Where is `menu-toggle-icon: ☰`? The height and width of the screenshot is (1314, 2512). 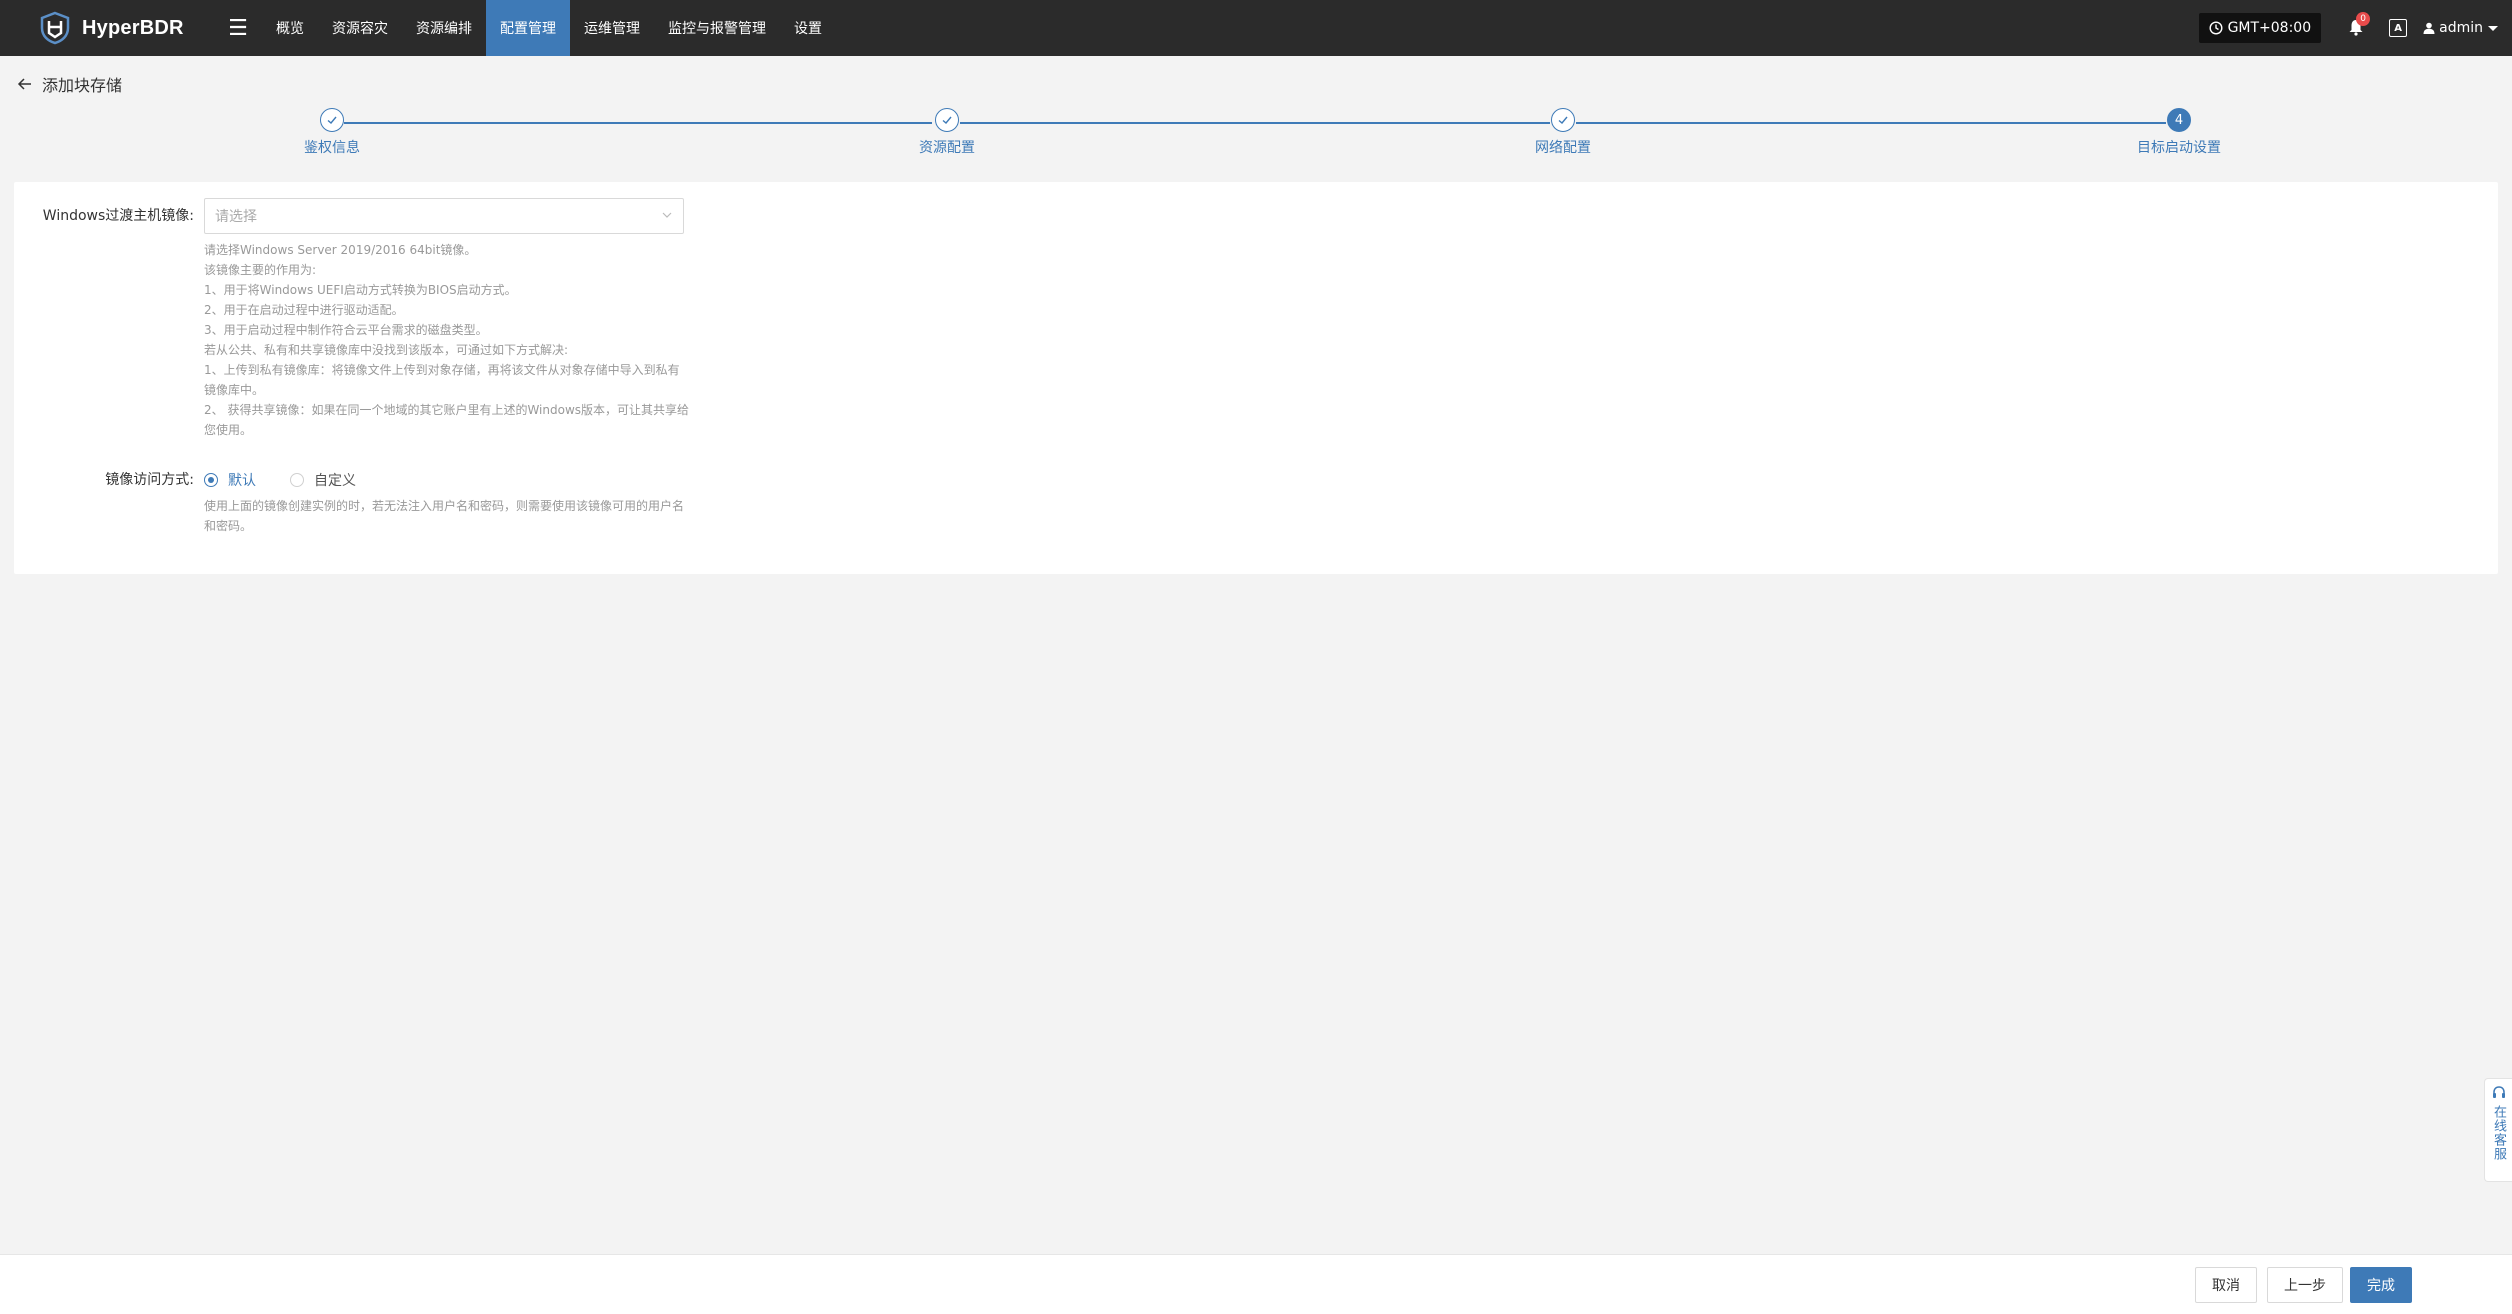 menu-toggle-icon: ☰ is located at coordinates (238, 28).